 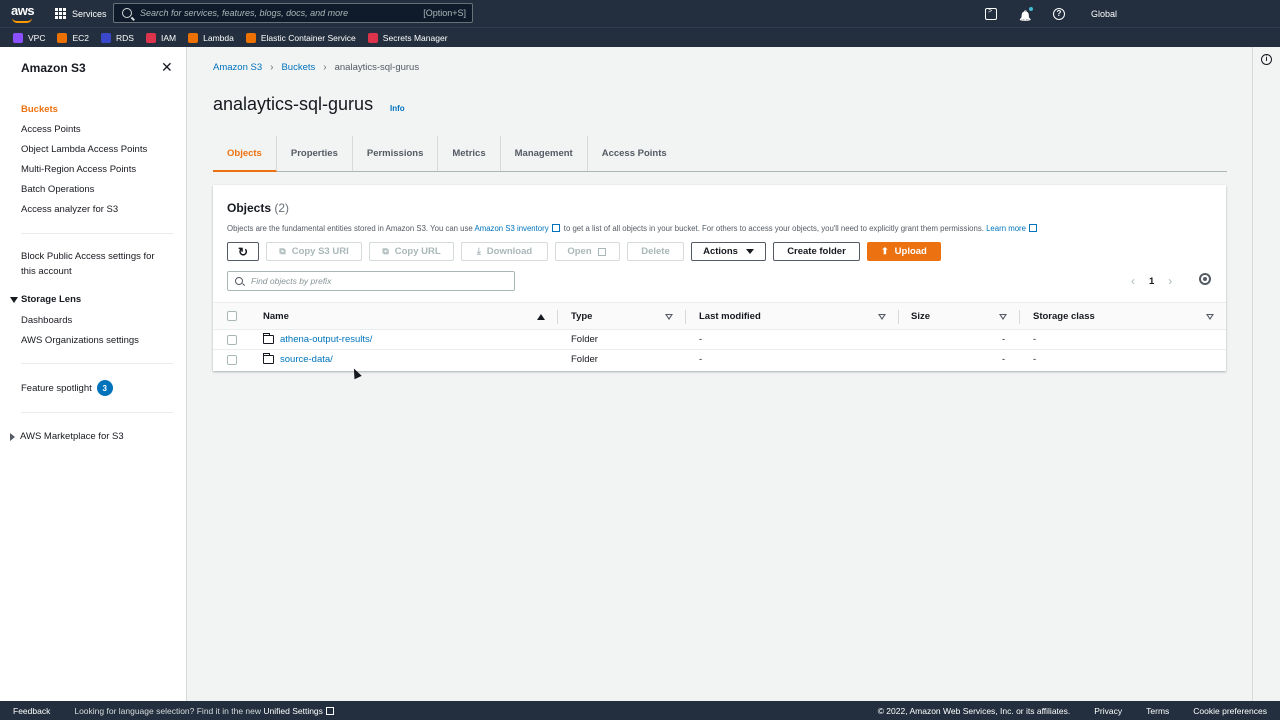 I want to click on sidebar-item-multi-region-access-points: Multi-Region Access Points, so click(x=78, y=169).